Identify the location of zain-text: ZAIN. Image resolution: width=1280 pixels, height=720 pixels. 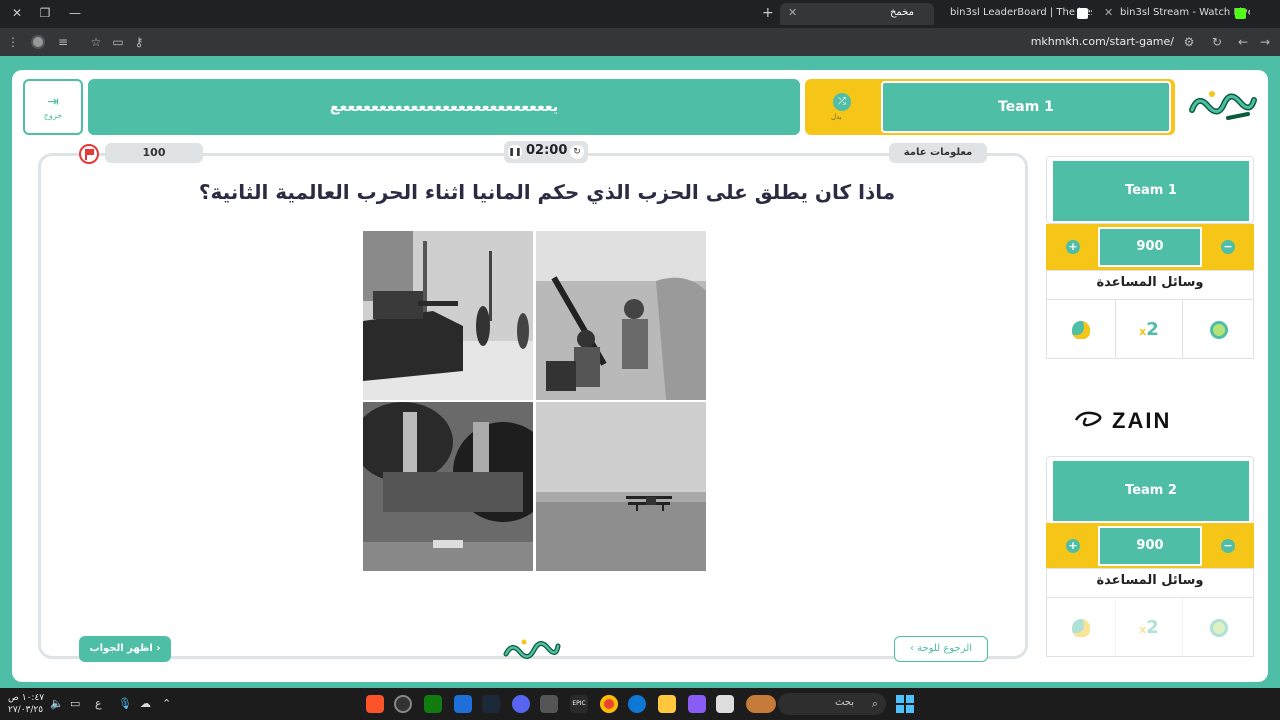
(1141, 420).